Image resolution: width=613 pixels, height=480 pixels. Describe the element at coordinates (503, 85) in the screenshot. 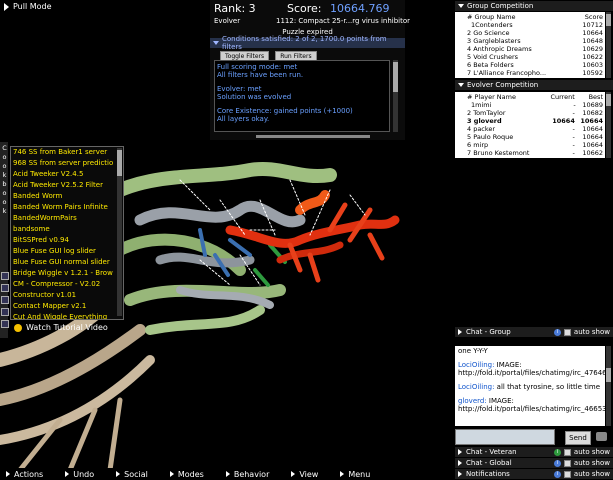

I see `evolver-competition-title: Evolver Competition` at that location.